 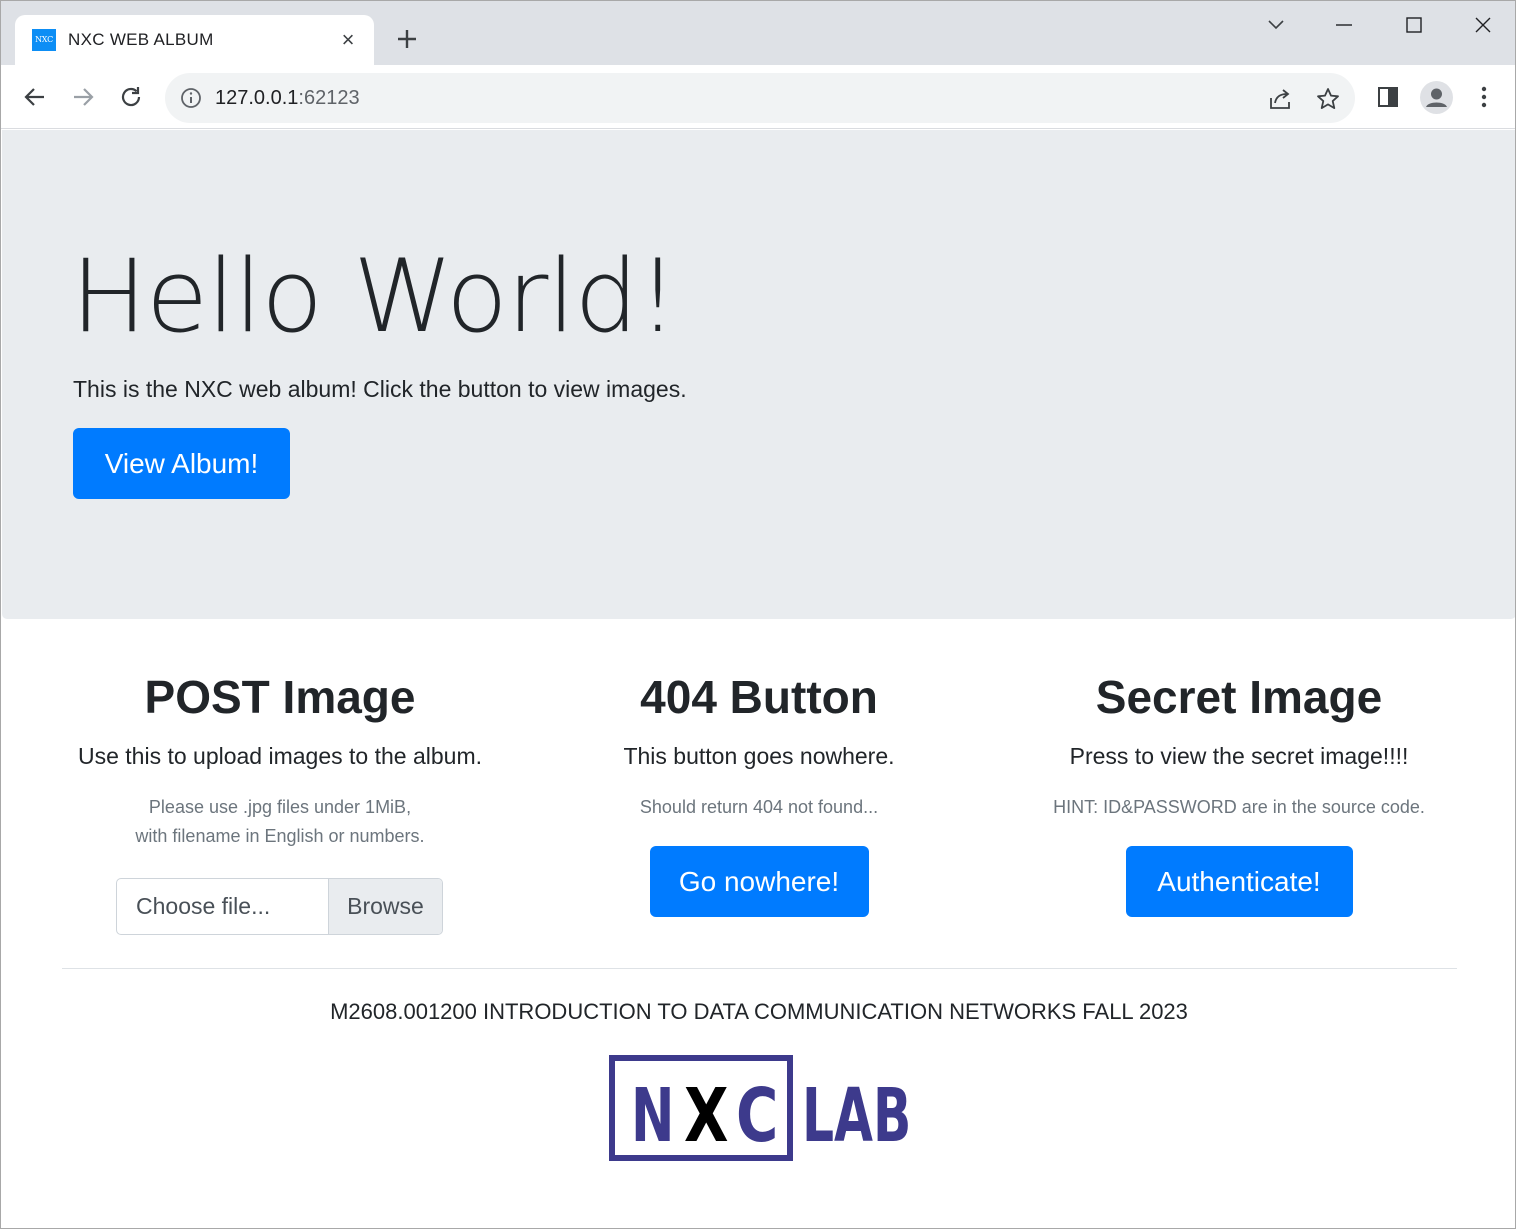 What do you see at coordinates (1280, 99) in the screenshot?
I see `share-icon` at bounding box center [1280, 99].